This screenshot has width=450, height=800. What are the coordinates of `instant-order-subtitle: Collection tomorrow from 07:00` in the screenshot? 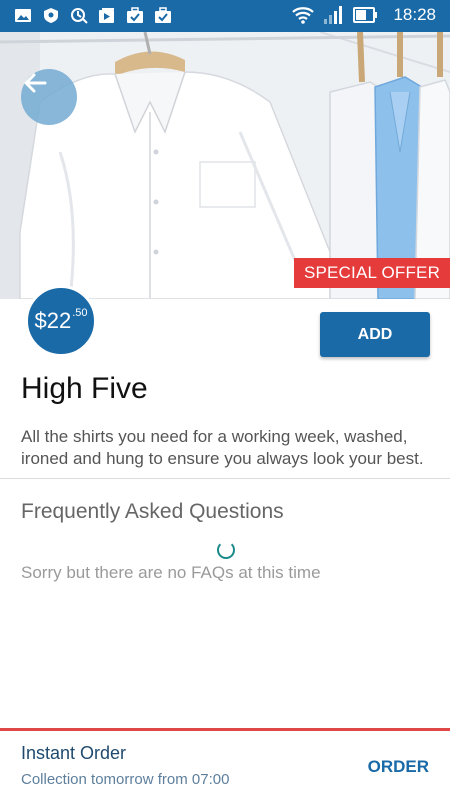 It's located at (125, 779).